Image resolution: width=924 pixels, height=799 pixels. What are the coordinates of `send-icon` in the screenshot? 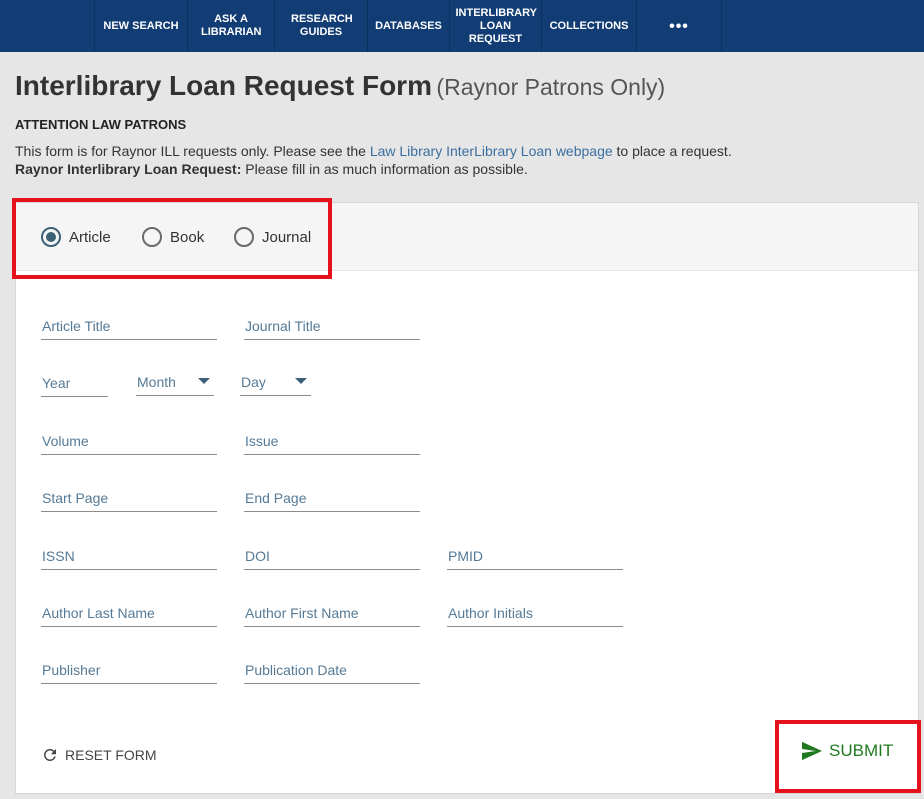 It's located at (812, 751).